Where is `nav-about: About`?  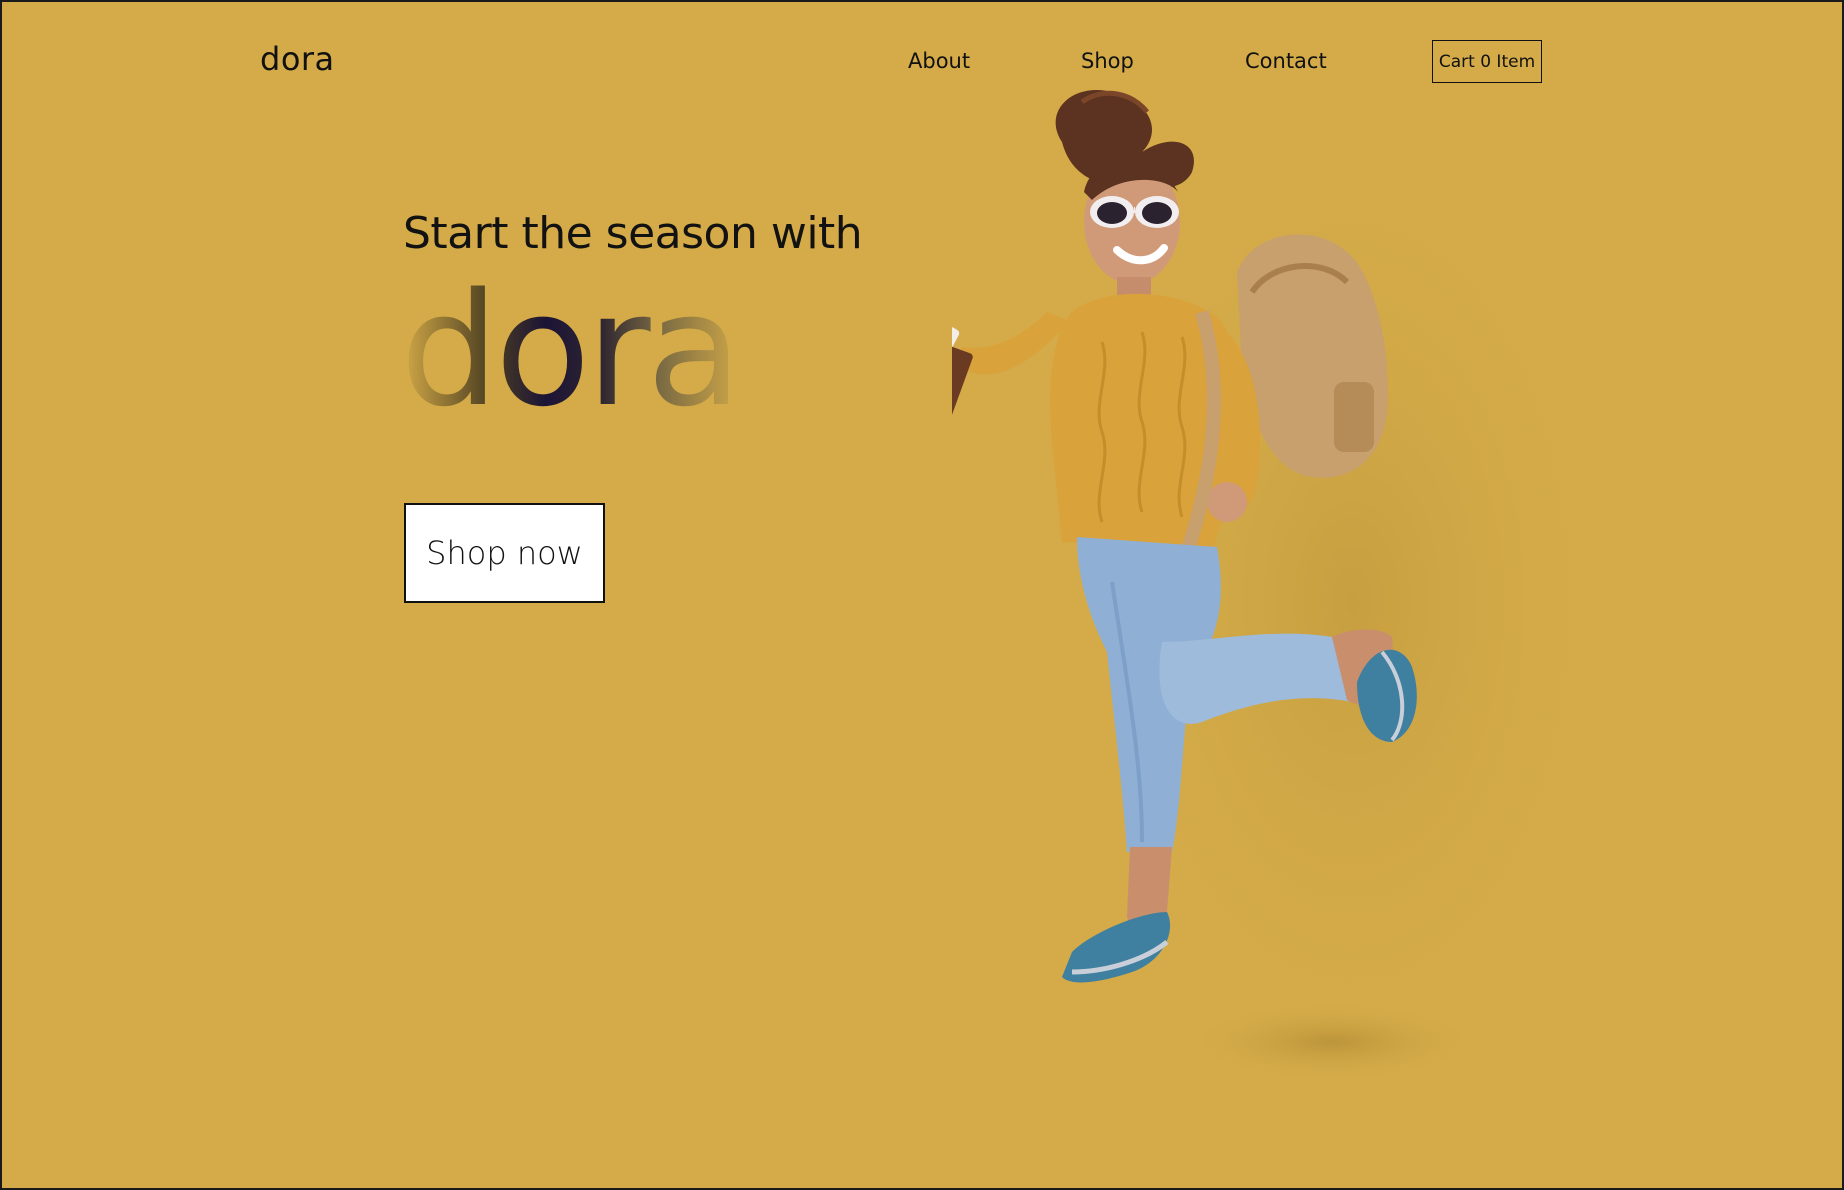 nav-about: About is located at coordinates (939, 61).